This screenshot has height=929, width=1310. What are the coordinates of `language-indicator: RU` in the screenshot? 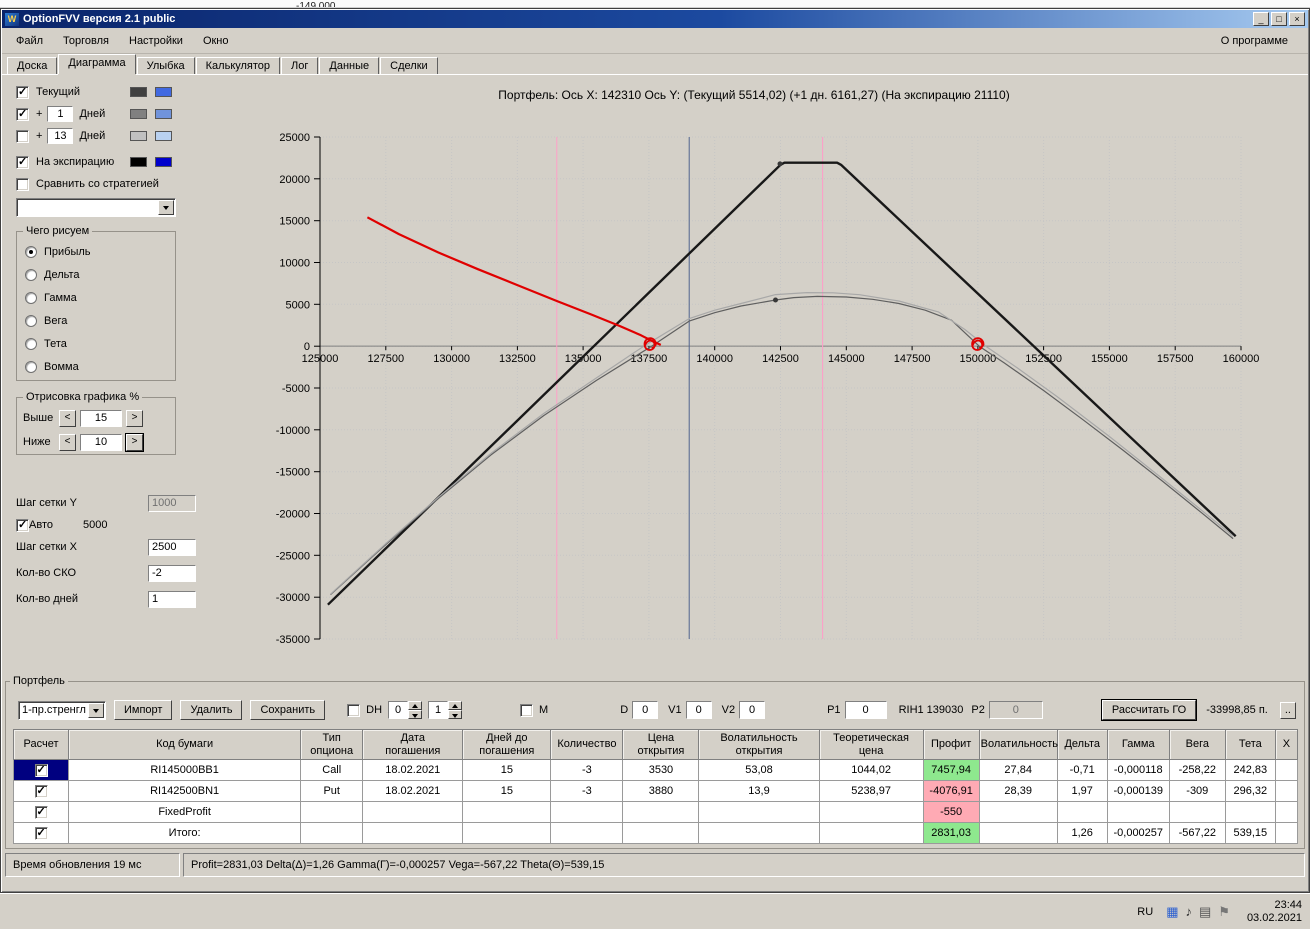 It's located at (1145, 912).